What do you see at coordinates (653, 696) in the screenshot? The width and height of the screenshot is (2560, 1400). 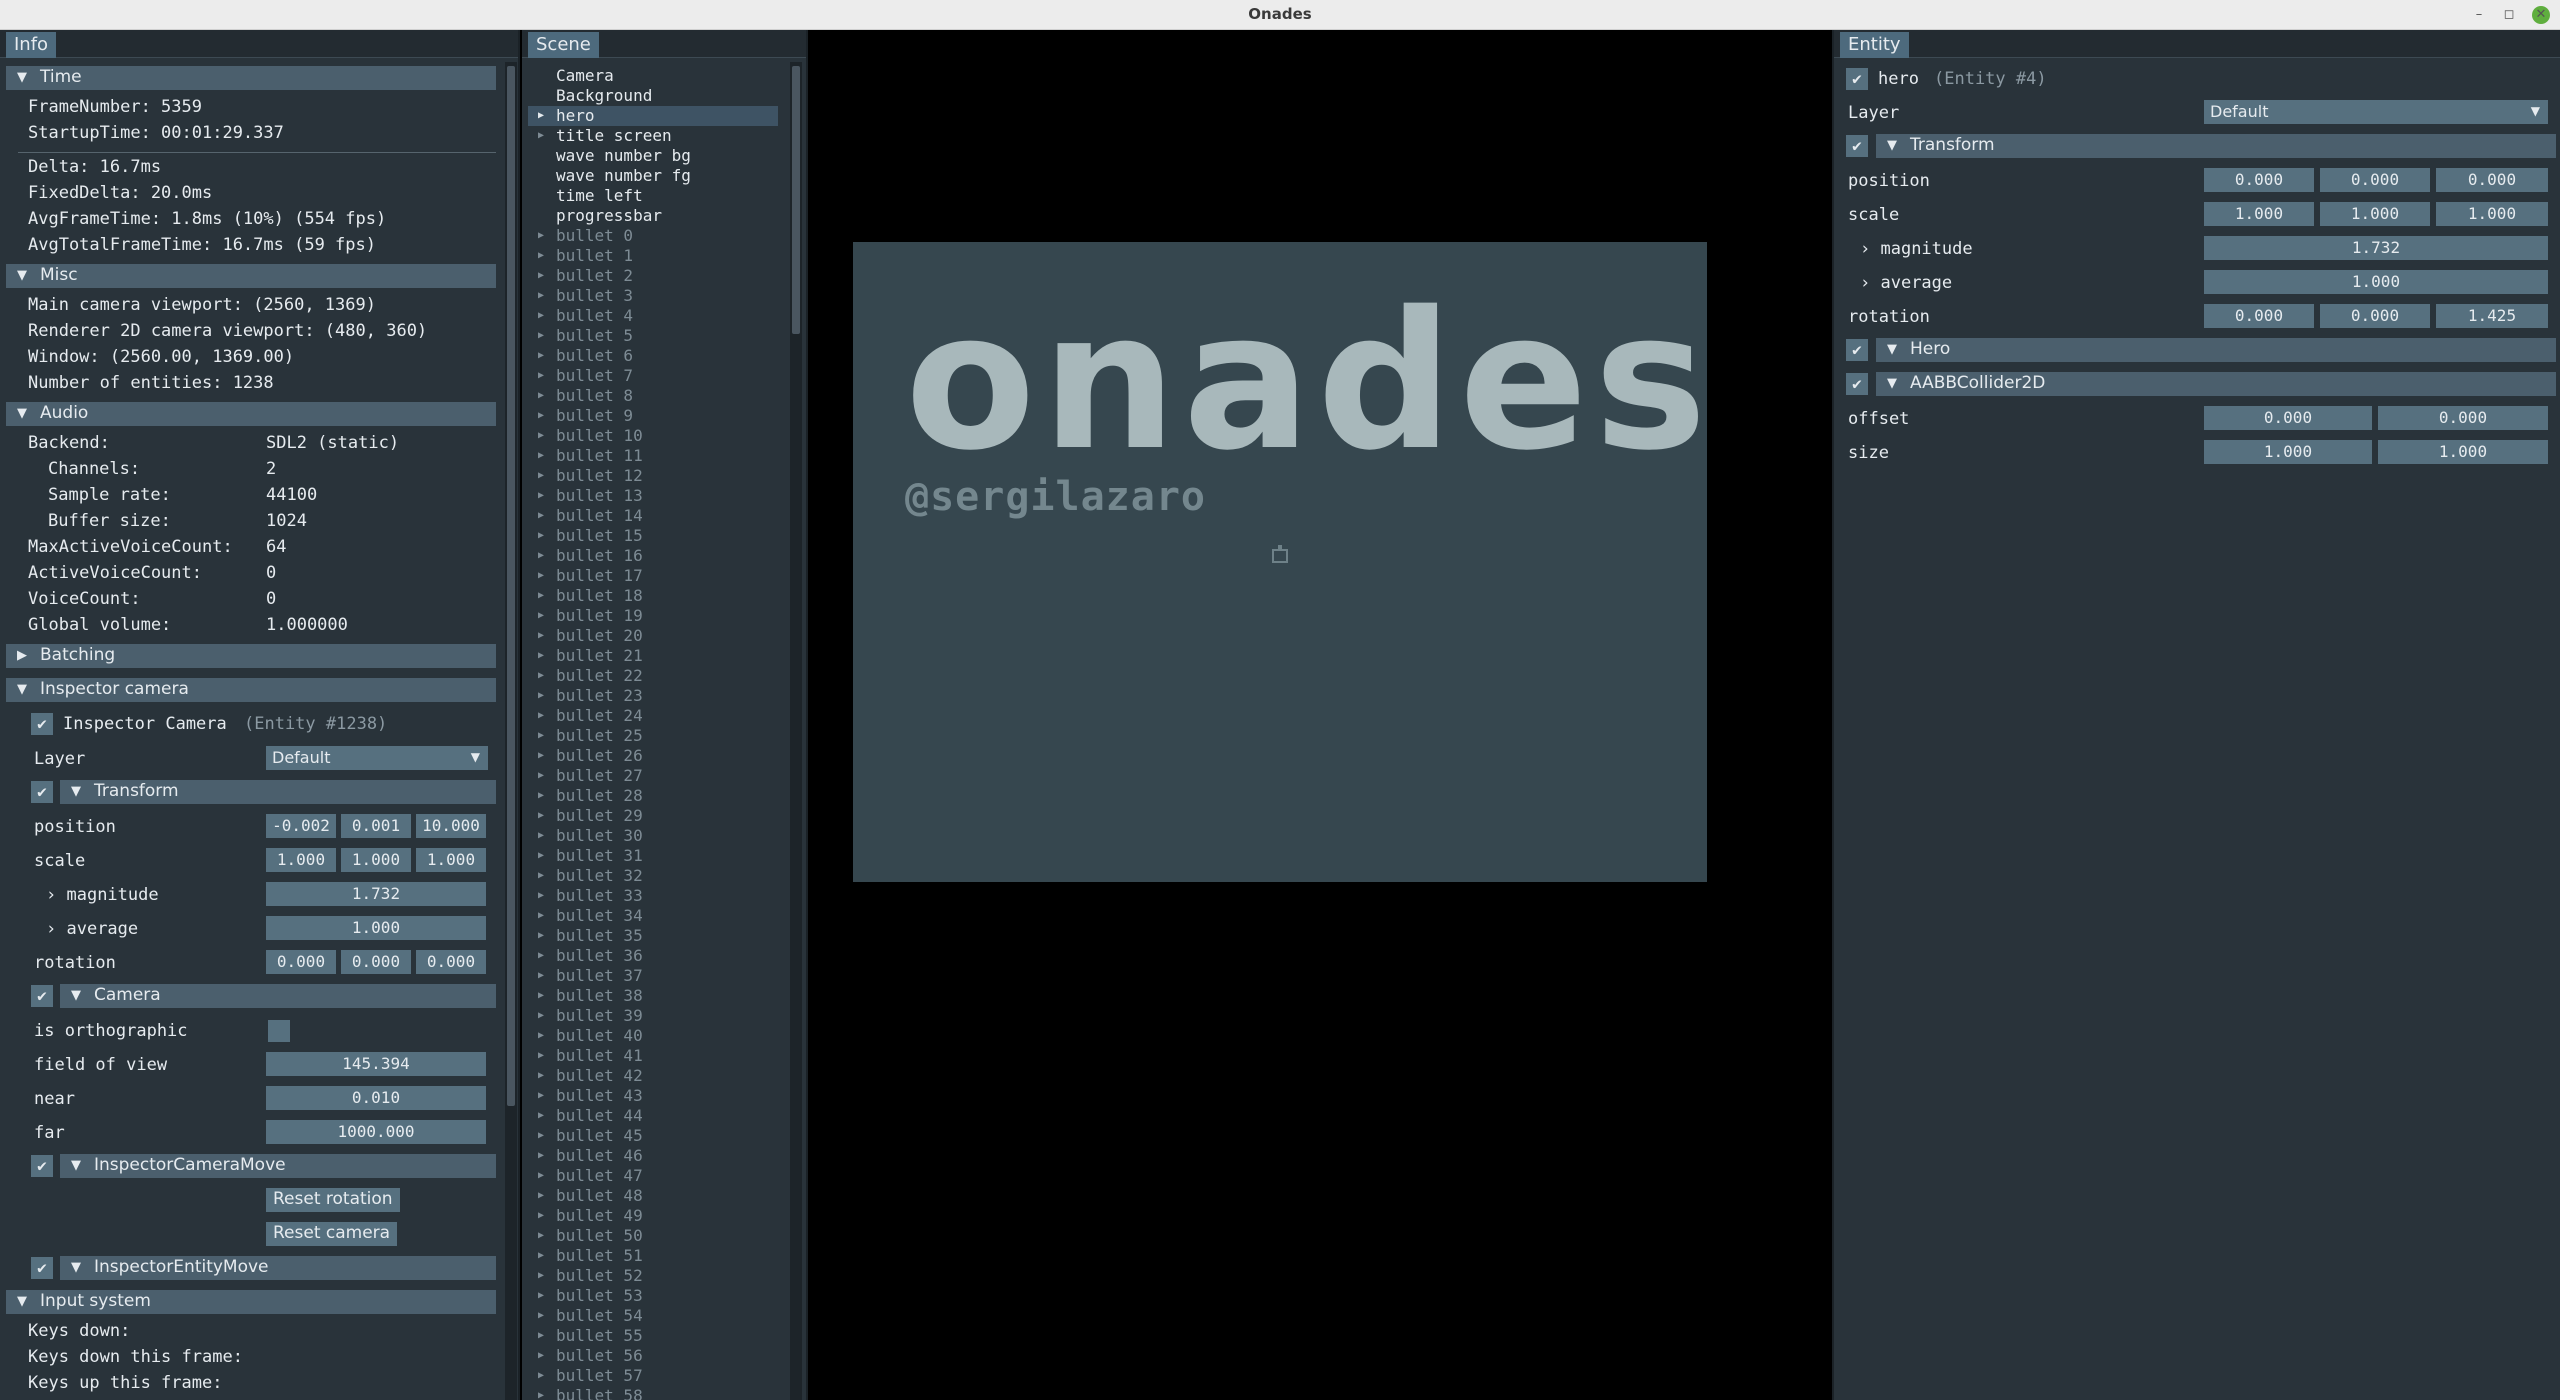 I see `scene-item: ▶ bullet 23` at bounding box center [653, 696].